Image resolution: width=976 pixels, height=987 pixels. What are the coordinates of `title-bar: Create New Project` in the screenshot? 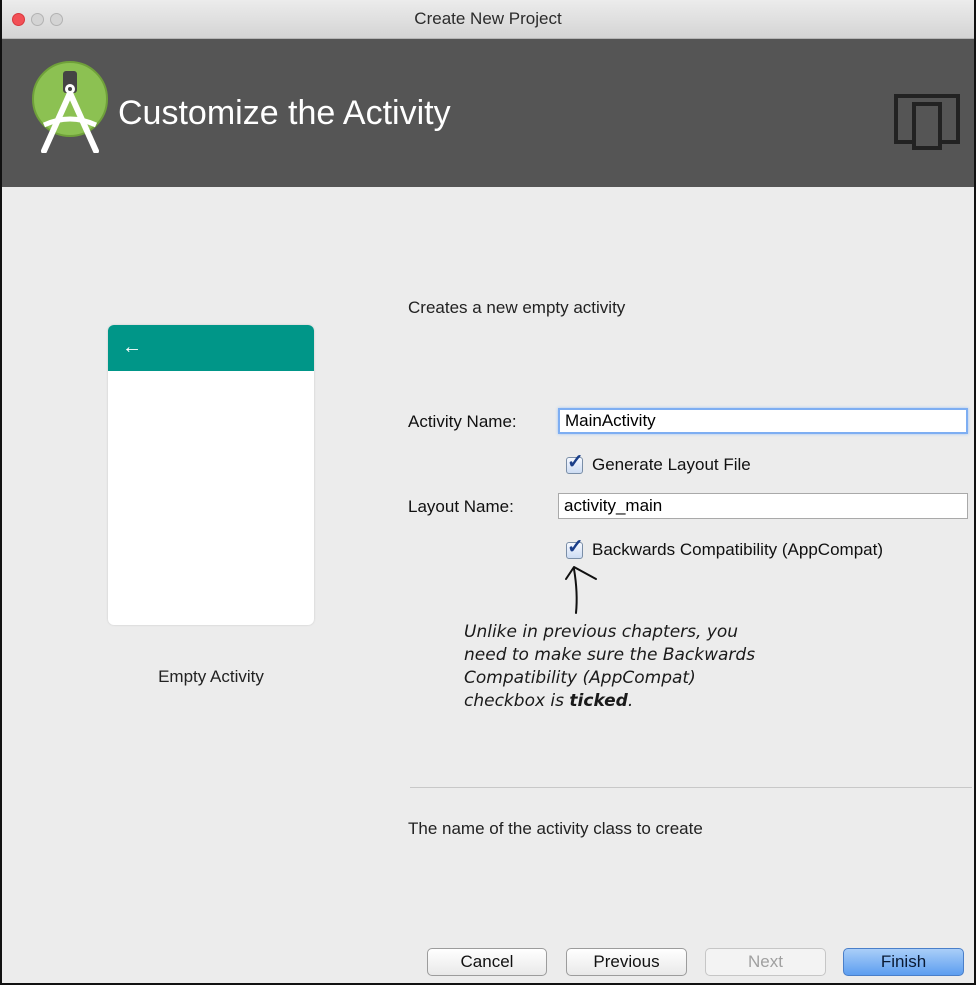 It's located at (488, 19).